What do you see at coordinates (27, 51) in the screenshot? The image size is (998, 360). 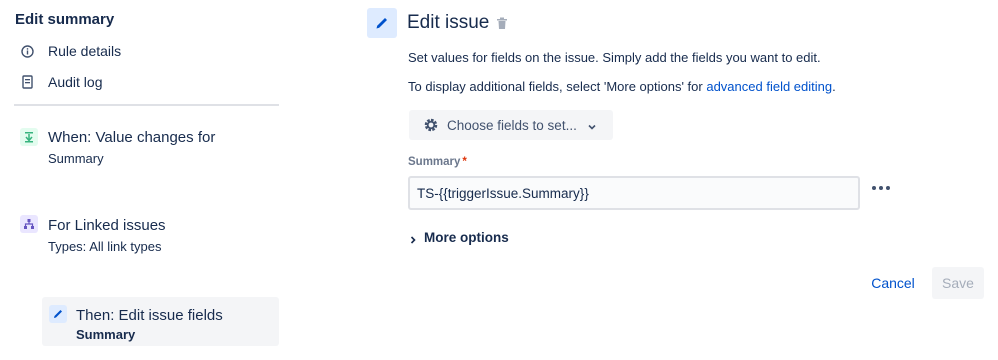 I see `info-icon` at bounding box center [27, 51].